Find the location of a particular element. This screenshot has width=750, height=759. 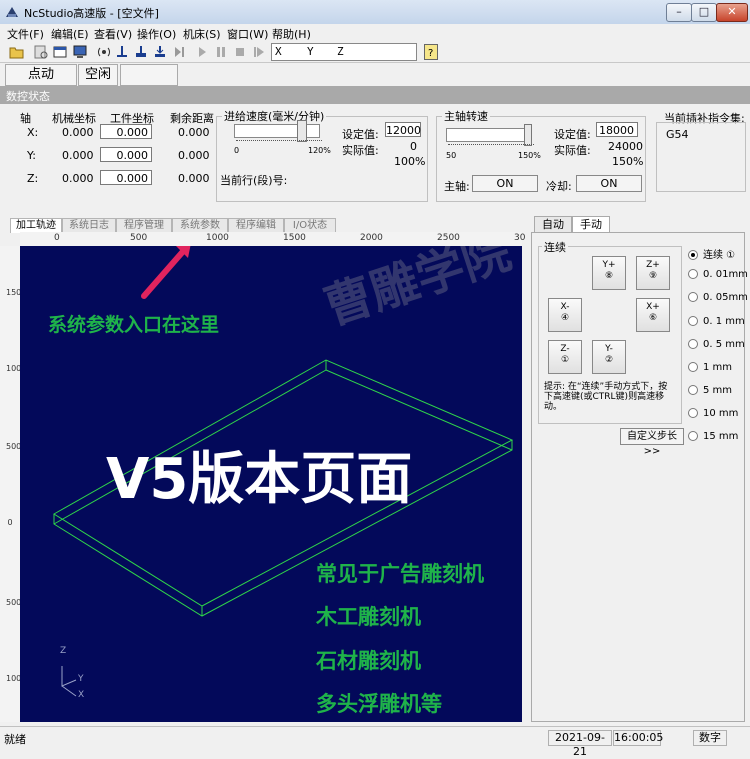

step-option-0-5: 0. 5 mm is located at coordinates (716, 344).